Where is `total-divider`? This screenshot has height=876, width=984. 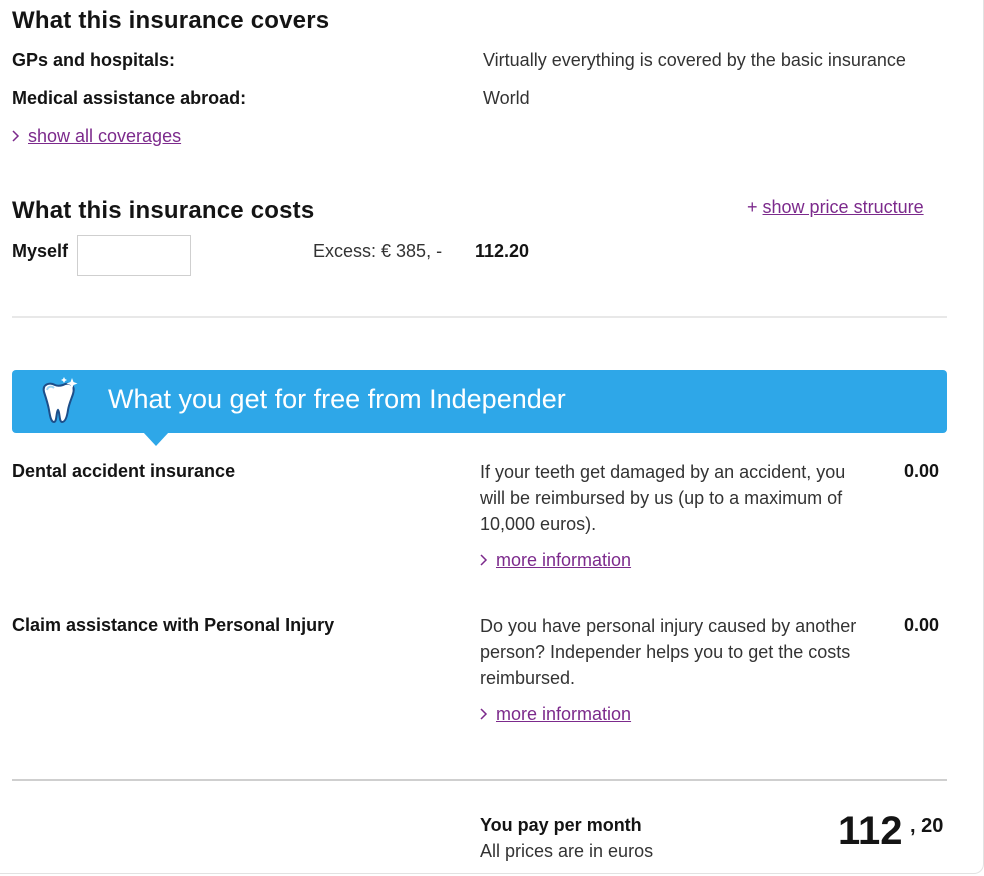 total-divider is located at coordinates (479, 780).